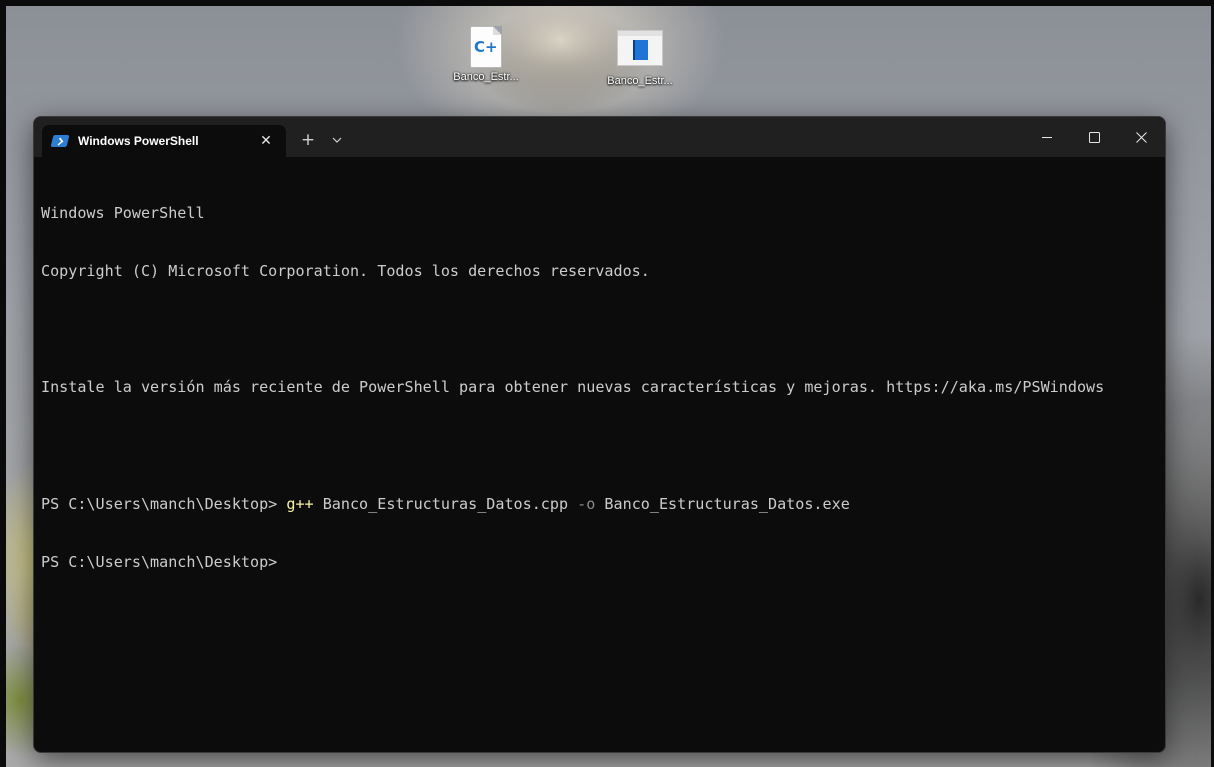  What do you see at coordinates (3, 383) in the screenshot?
I see `screen-border-left` at bounding box center [3, 383].